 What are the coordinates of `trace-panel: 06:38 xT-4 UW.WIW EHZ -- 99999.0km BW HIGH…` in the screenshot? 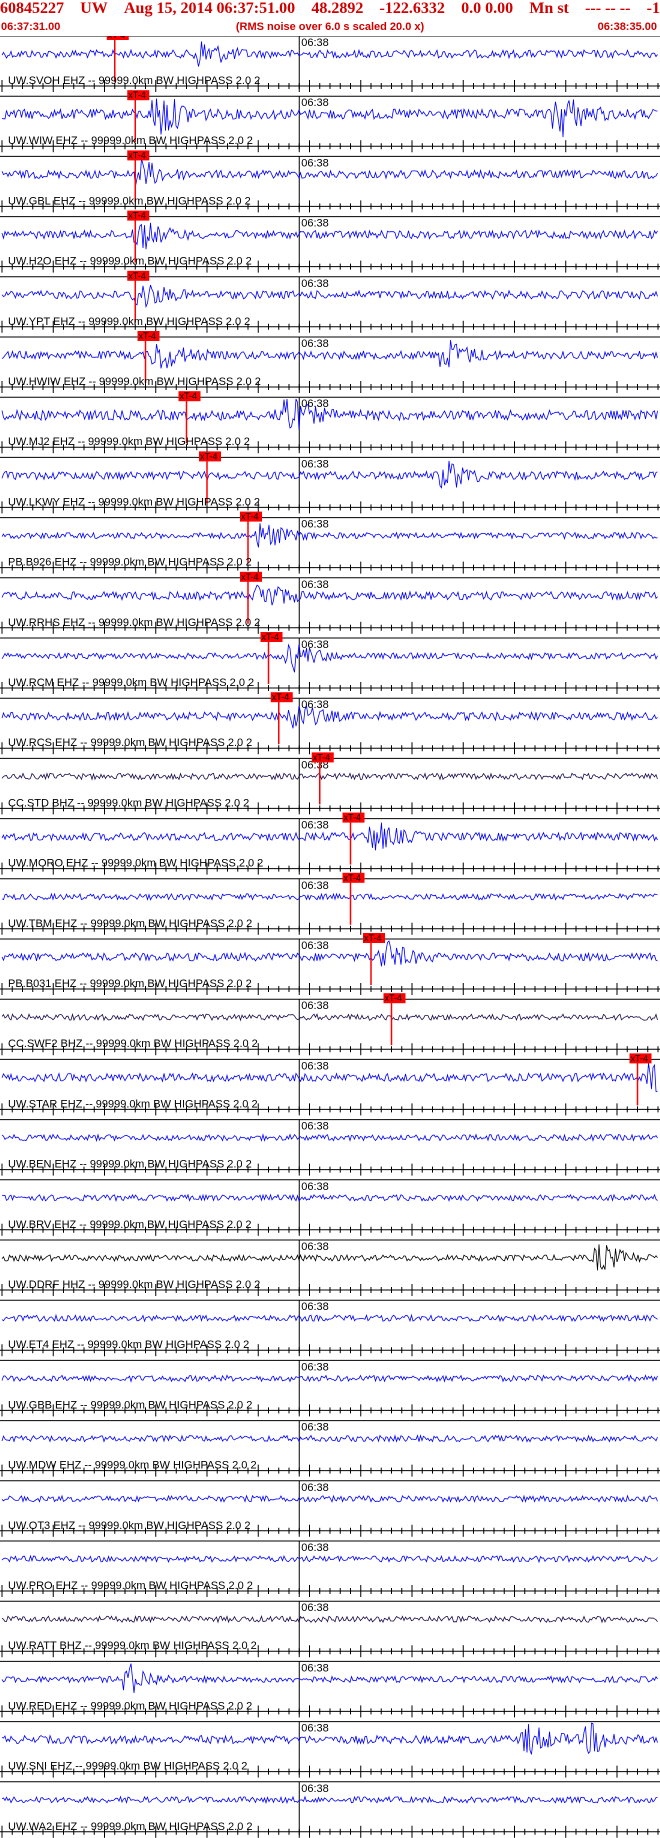 It's located at (330, 121).